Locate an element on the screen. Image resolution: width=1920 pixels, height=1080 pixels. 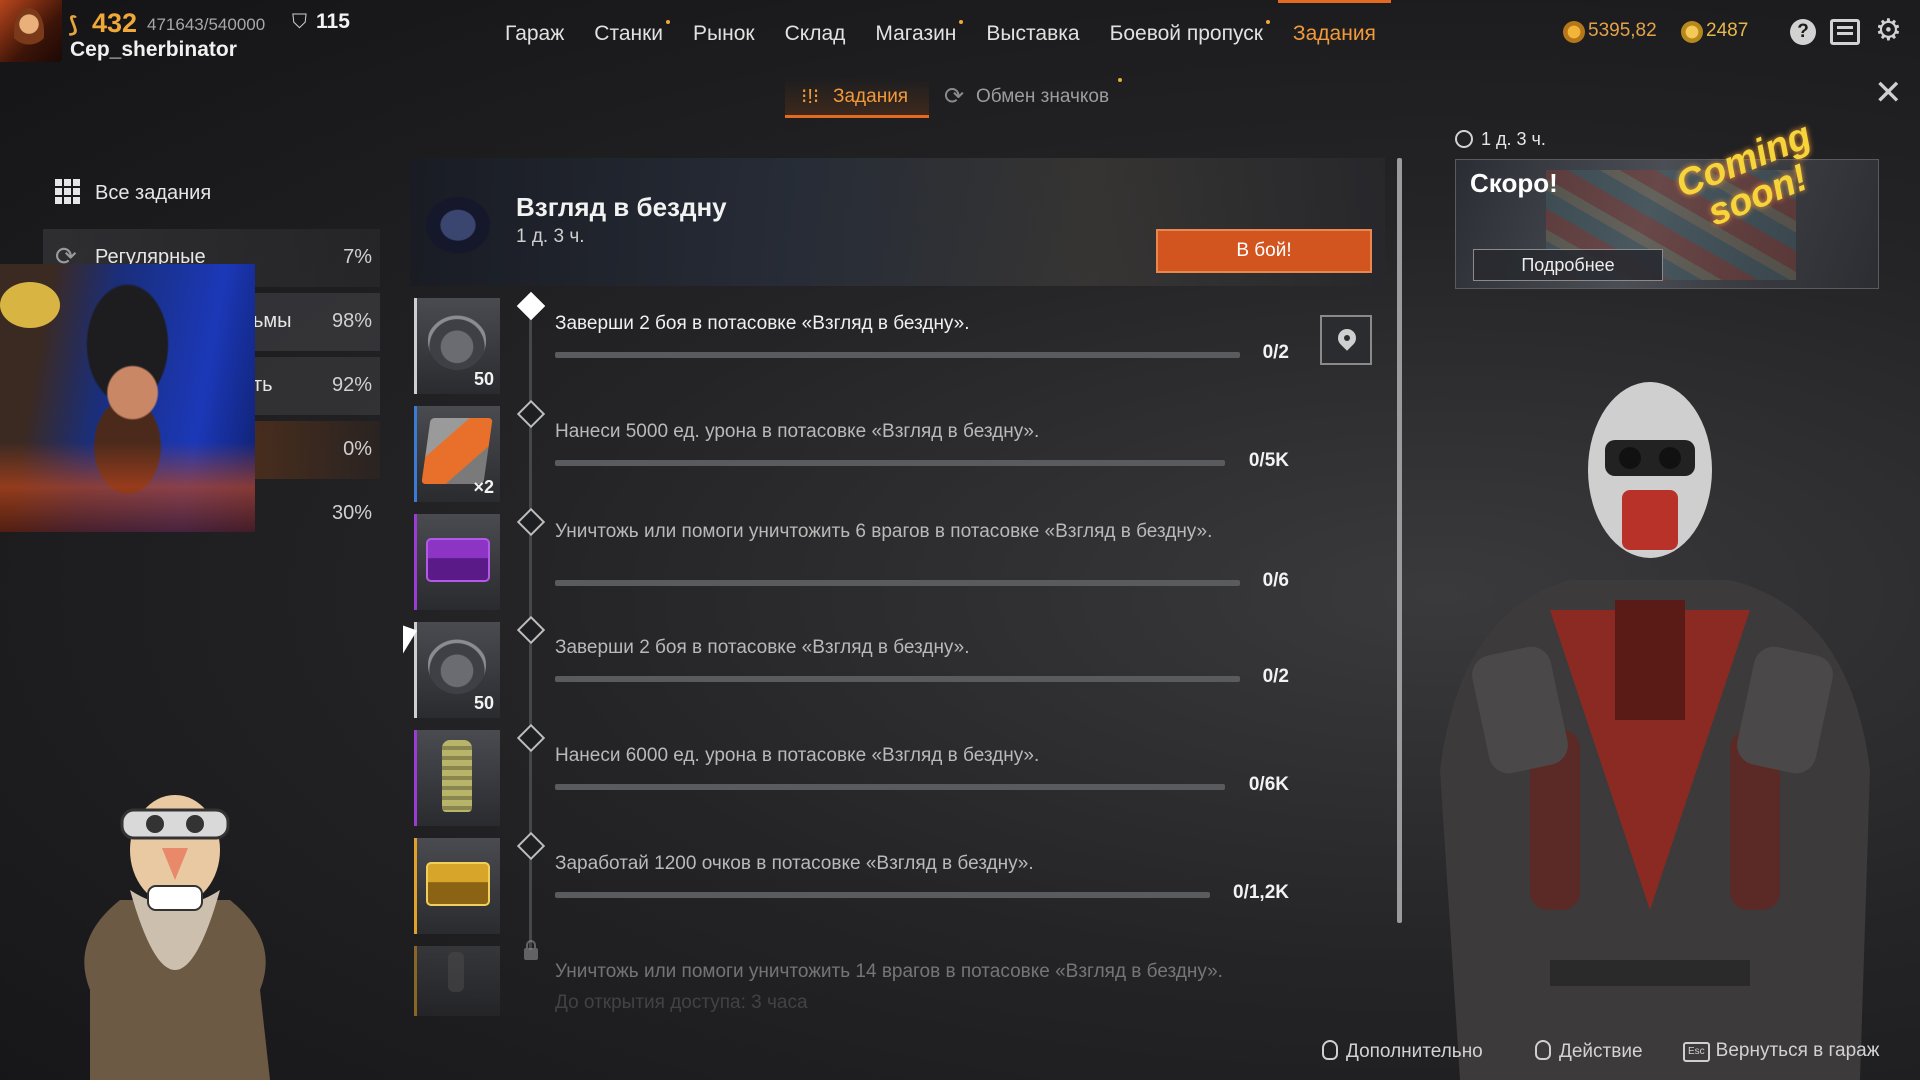
hint-label: Действие is located at coordinates (1601, 1051).